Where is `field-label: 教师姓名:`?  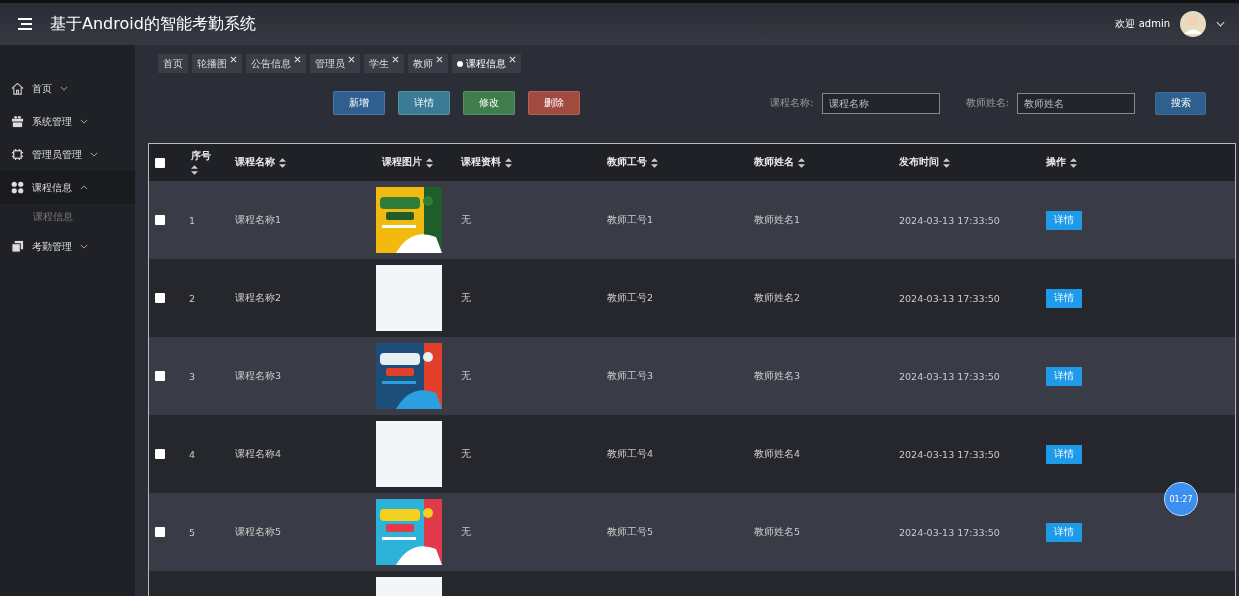
field-label: 教师姓名: is located at coordinates (987, 103).